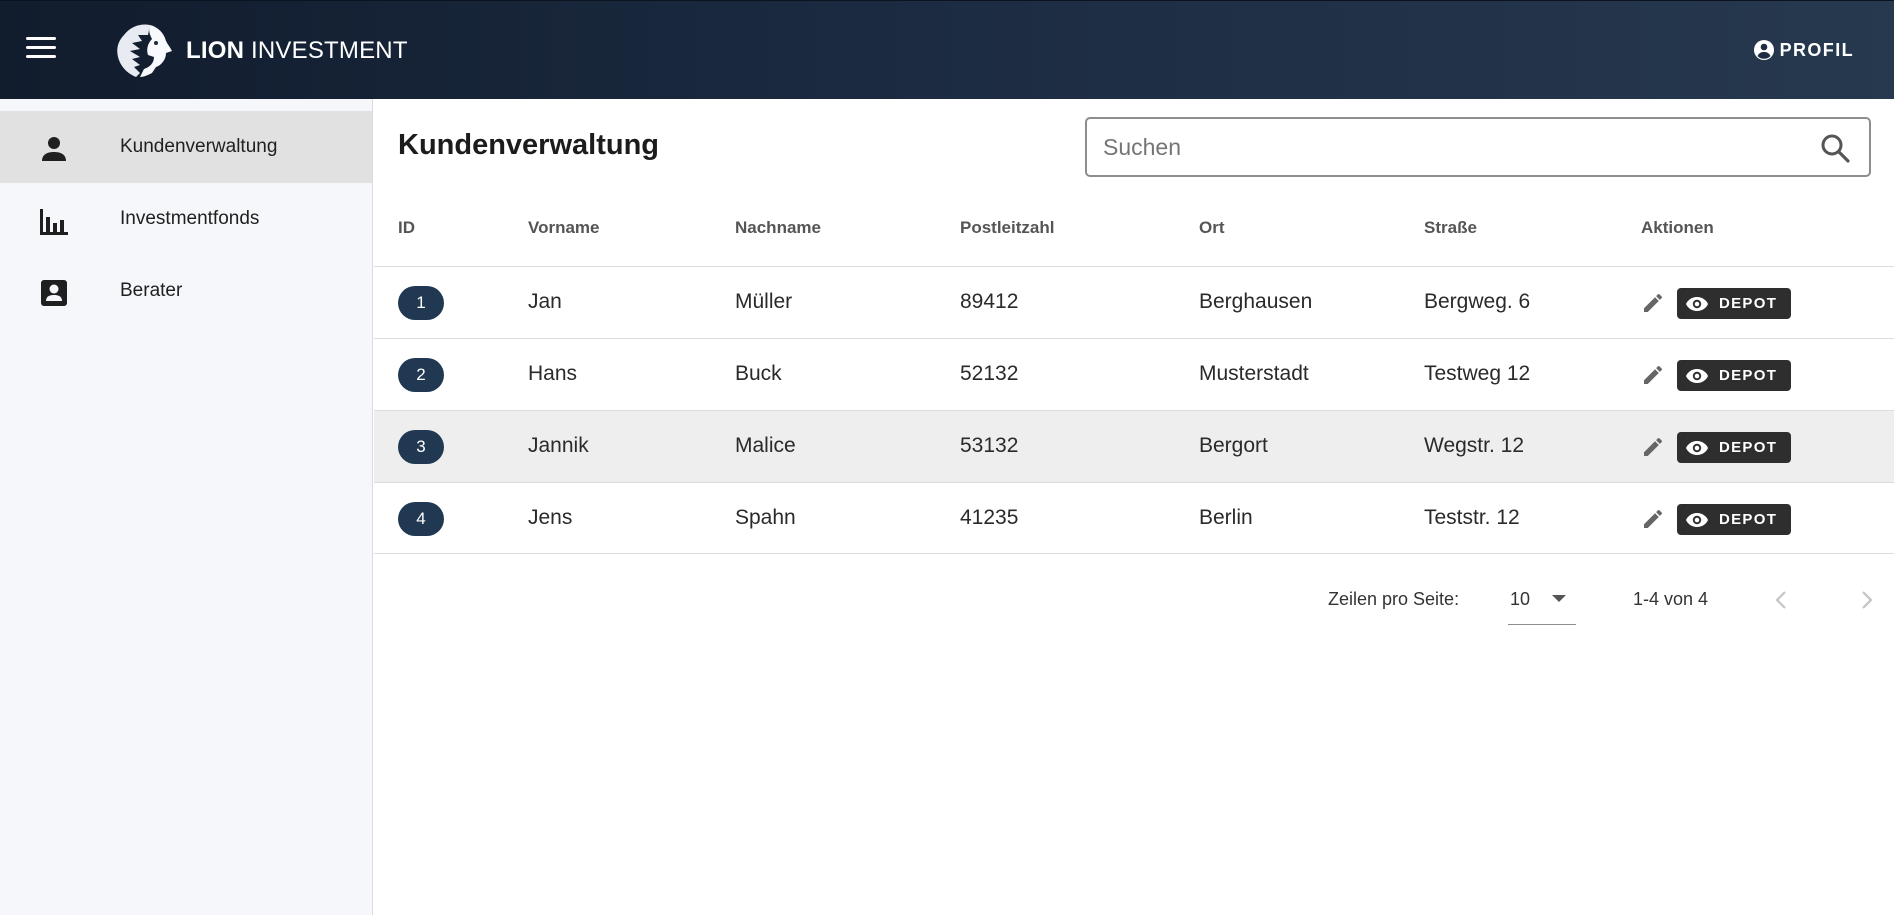  What do you see at coordinates (421, 303) in the screenshot?
I see `id-badge: 1` at bounding box center [421, 303].